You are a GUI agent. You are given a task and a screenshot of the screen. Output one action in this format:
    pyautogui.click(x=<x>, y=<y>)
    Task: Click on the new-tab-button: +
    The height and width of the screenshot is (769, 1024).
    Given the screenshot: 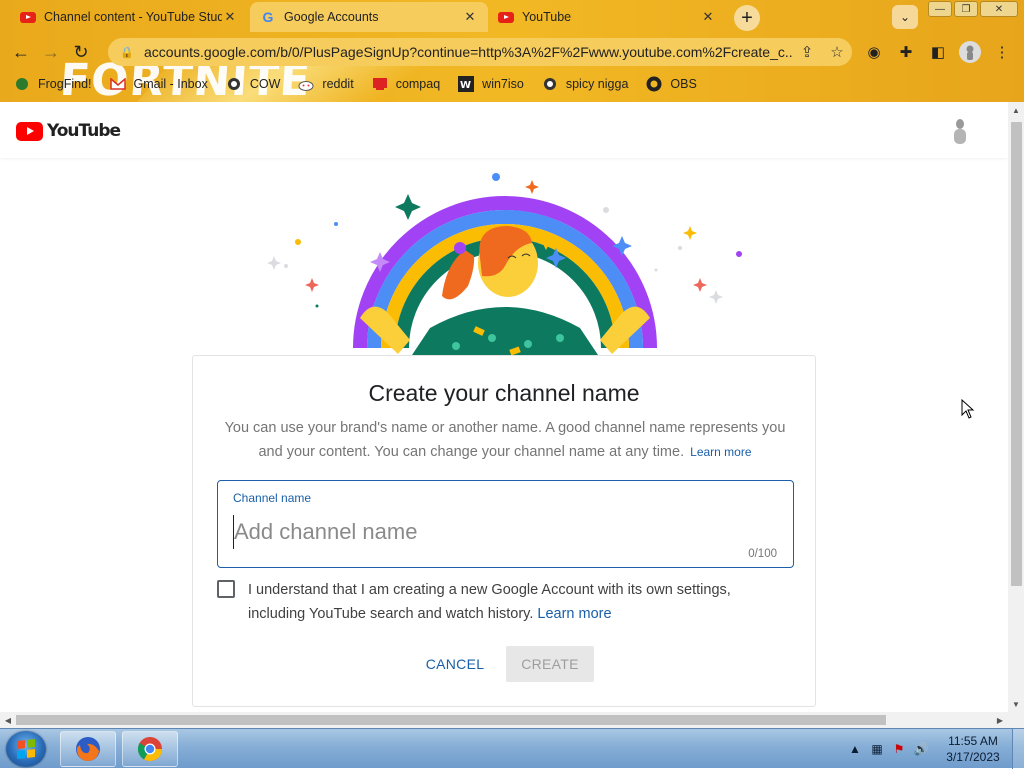 What is the action you would take?
    pyautogui.click(x=747, y=18)
    